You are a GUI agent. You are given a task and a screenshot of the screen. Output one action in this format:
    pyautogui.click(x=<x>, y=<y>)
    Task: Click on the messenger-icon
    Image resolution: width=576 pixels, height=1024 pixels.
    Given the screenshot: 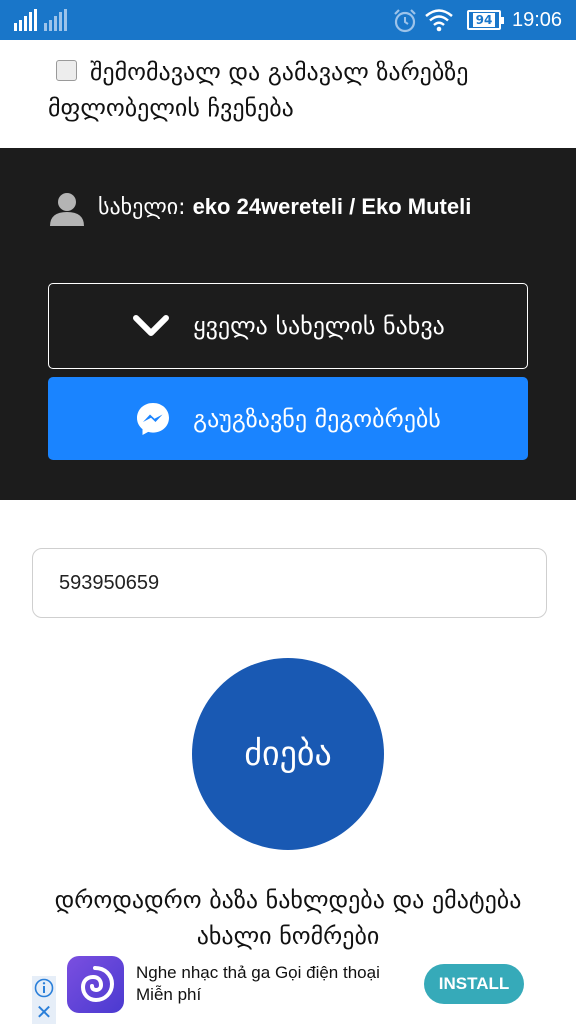 What is the action you would take?
    pyautogui.click(x=153, y=418)
    